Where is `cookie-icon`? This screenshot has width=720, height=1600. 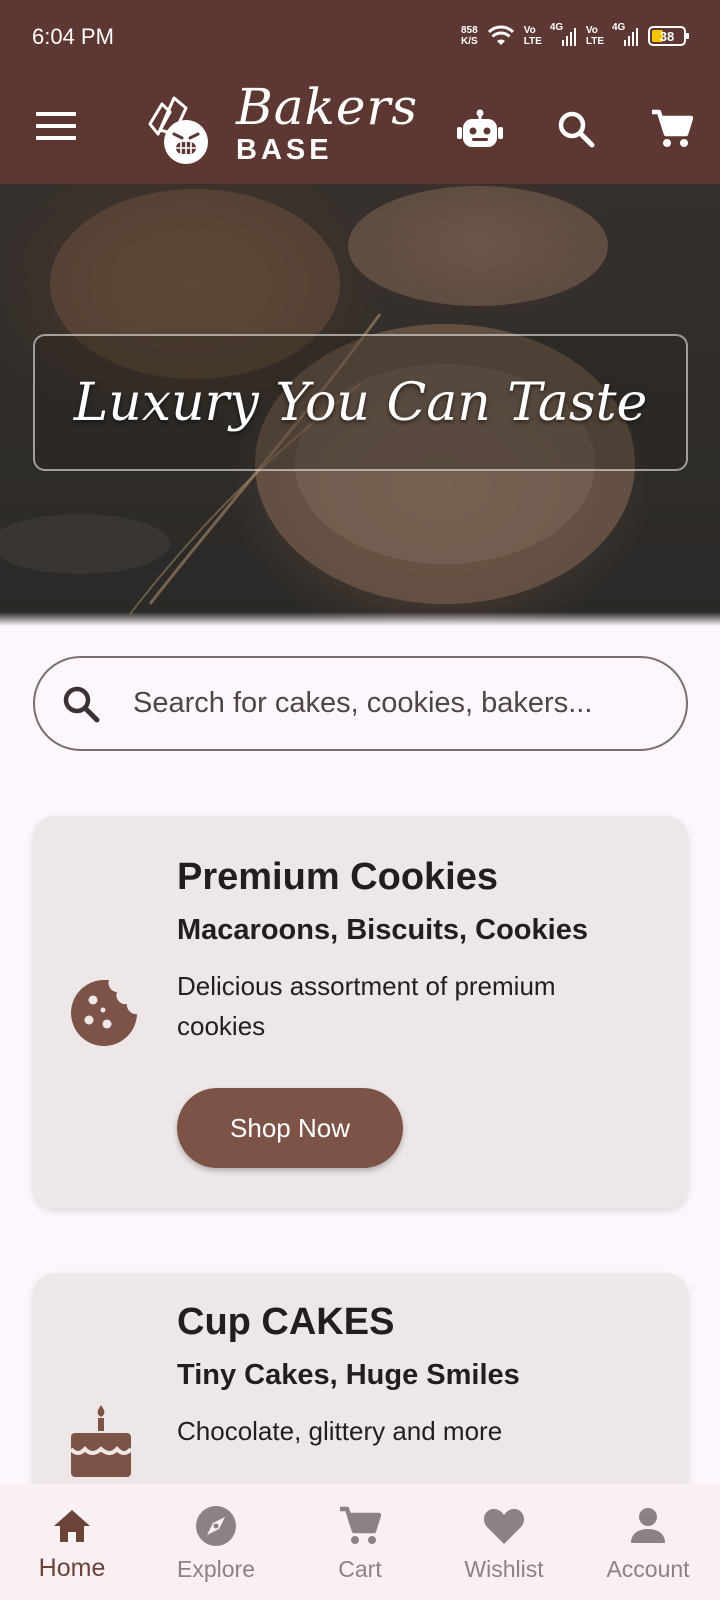 cookie-icon is located at coordinates (104, 1013).